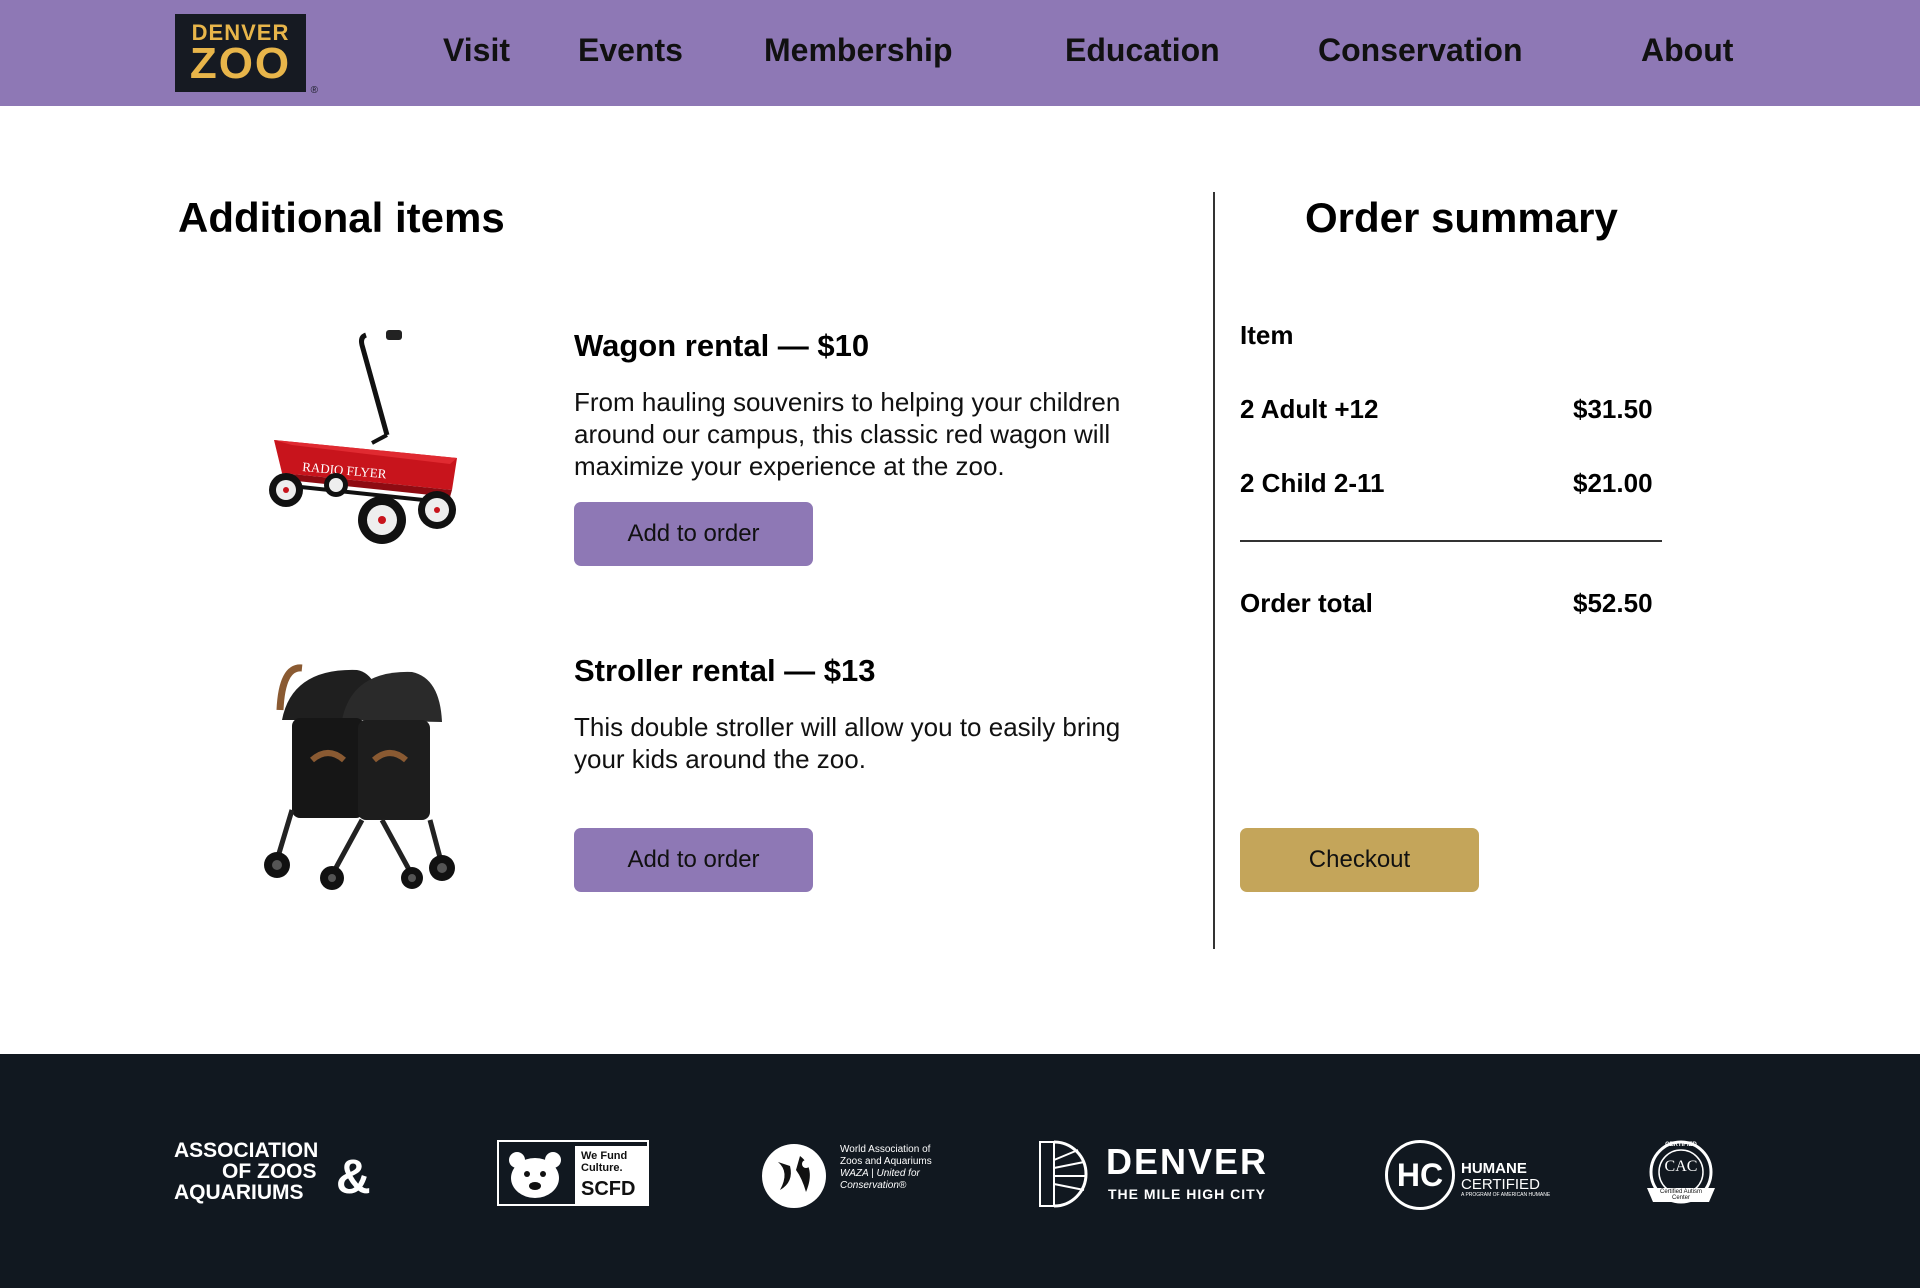 The width and height of the screenshot is (1920, 1288). I want to click on wagon-rental-title: Wagon rental — $10, so click(722, 345).